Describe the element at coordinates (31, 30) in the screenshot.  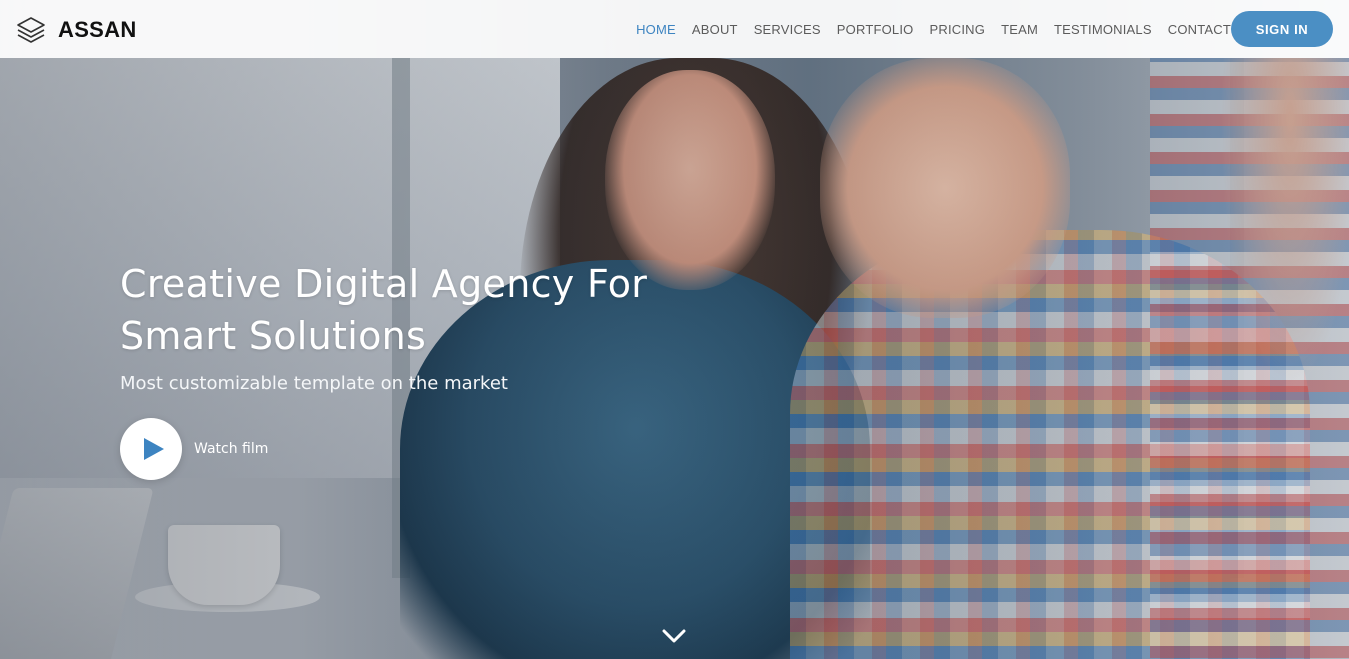
I see `layers-icon` at that location.